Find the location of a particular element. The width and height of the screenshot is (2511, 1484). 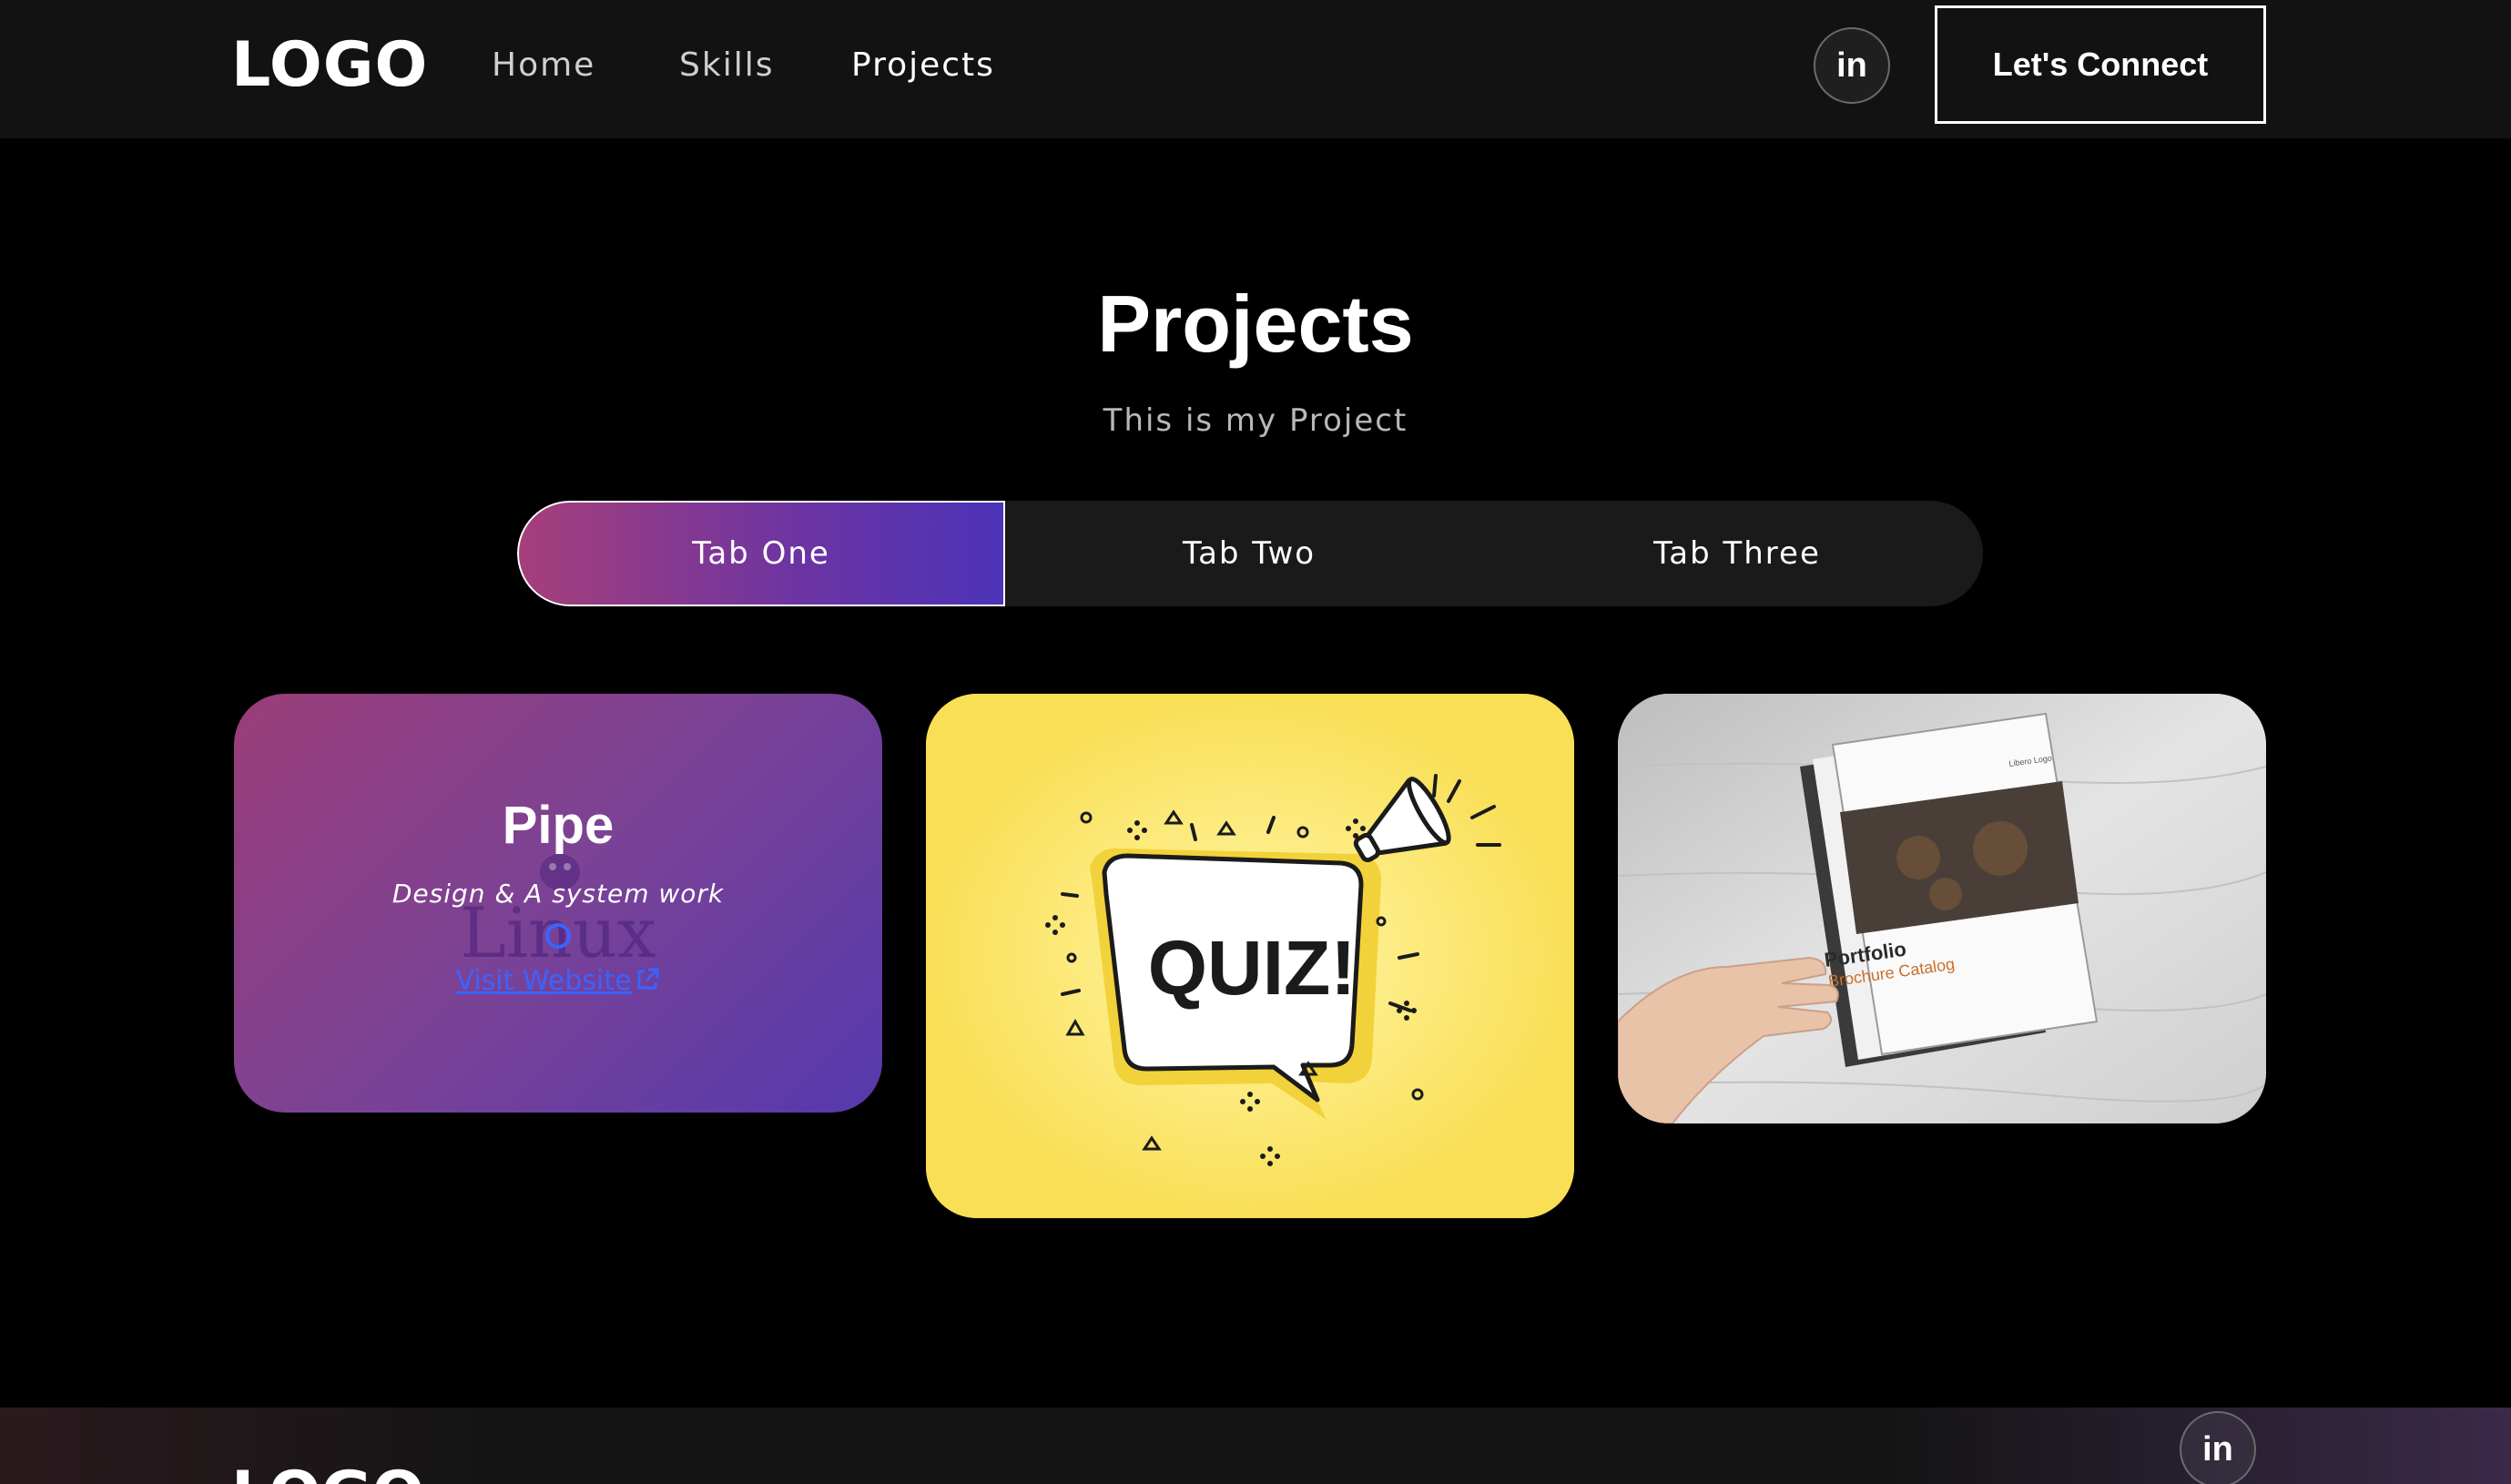

logo: LOGO is located at coordinates (329, 65).